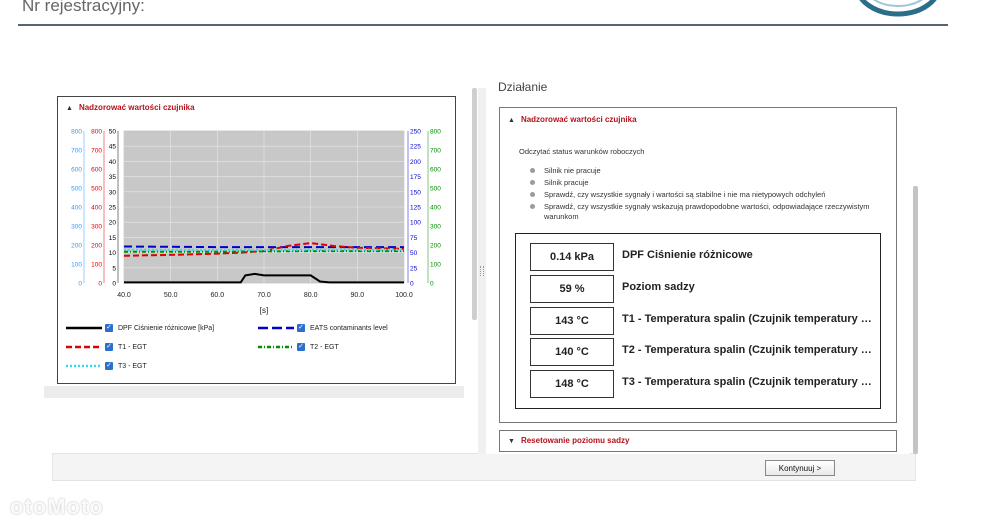 Image resolution: width=1000 pixels, height=530 pixels. I want to click on values-section-header: ▲ Nadzorować wartości czujnika, so click(572, 119).